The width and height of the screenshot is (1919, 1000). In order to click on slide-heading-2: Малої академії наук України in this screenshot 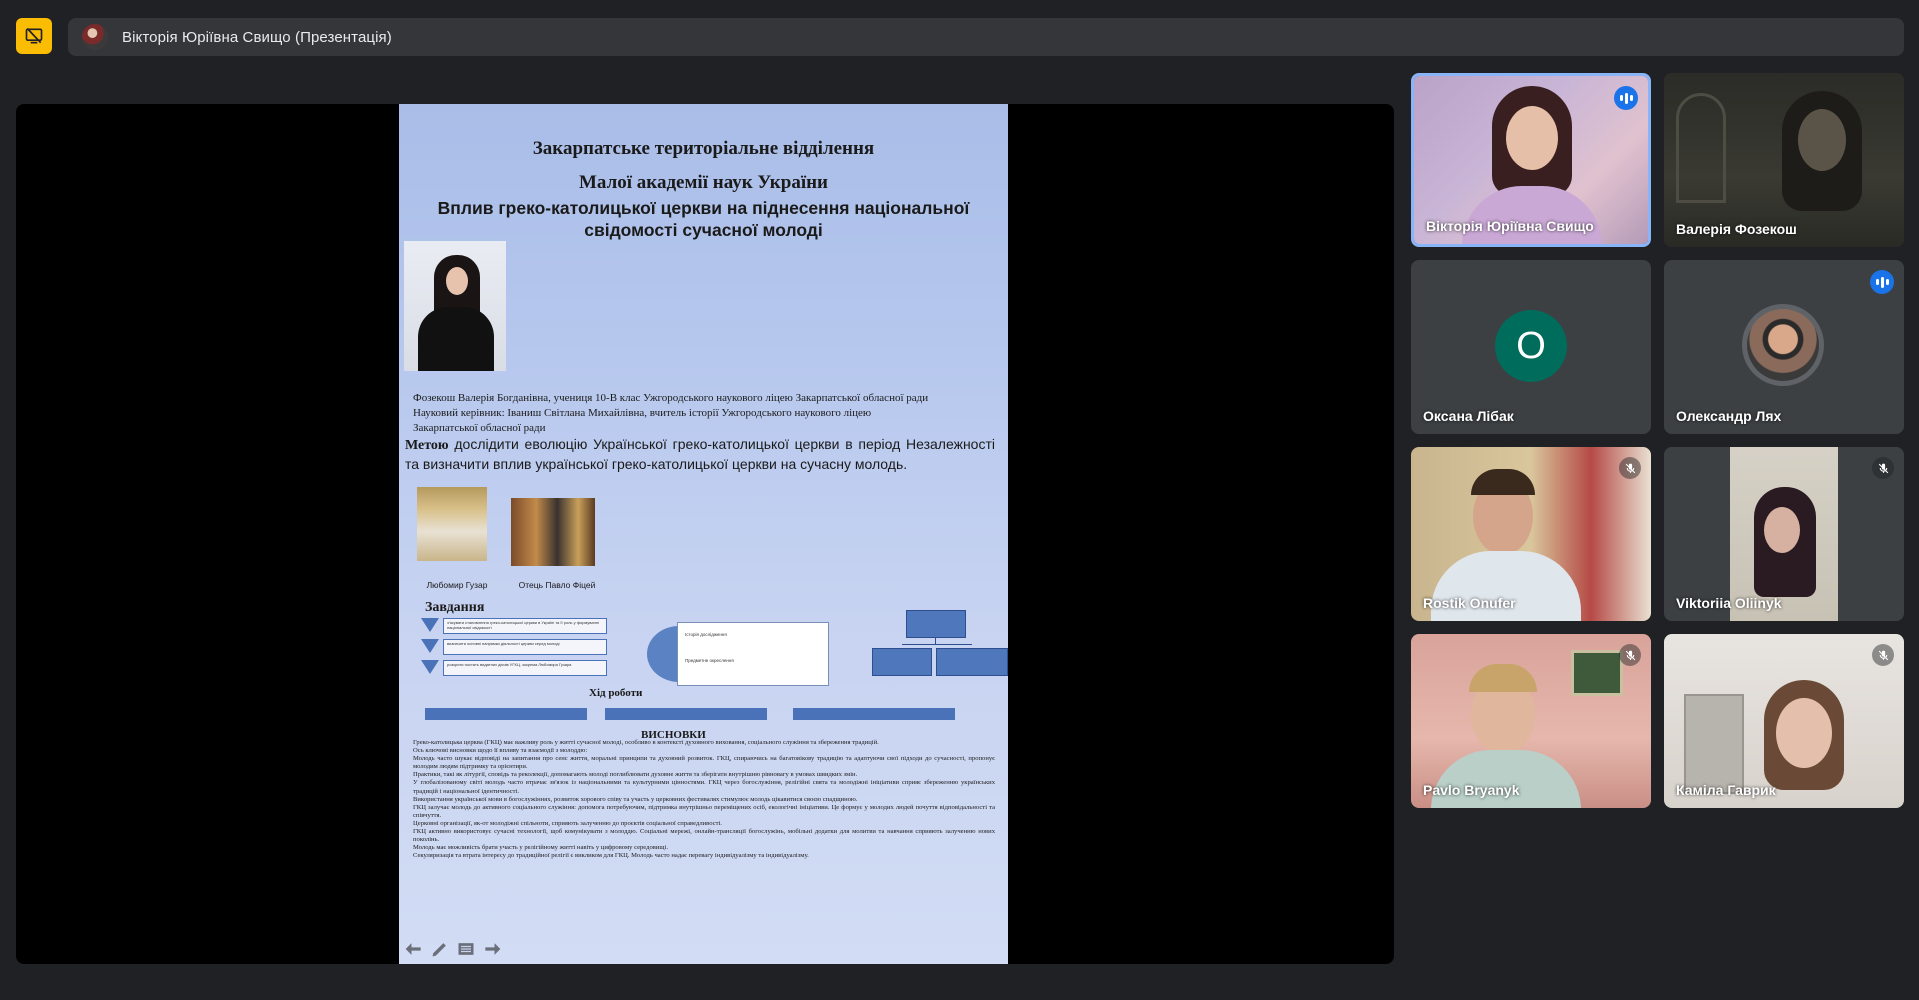, I will do `click(703, 182)`.